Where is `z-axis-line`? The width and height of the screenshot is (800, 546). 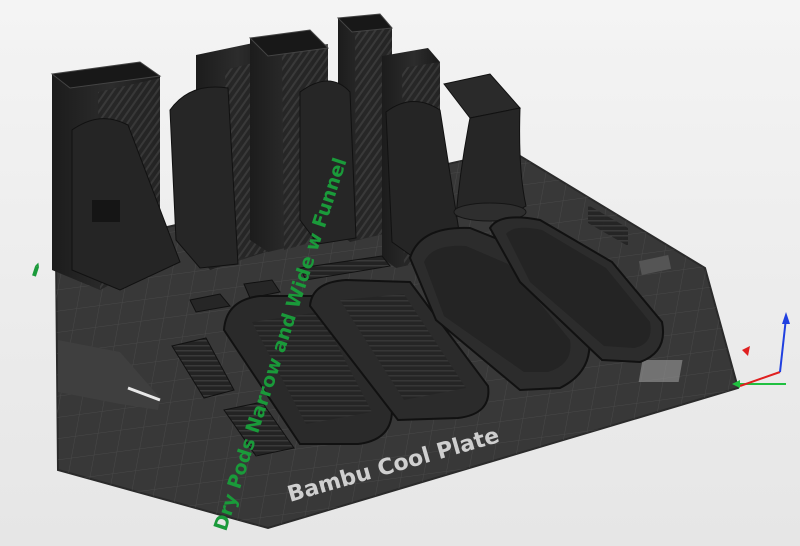
z-axis-line is located at coordinates (783, 345).